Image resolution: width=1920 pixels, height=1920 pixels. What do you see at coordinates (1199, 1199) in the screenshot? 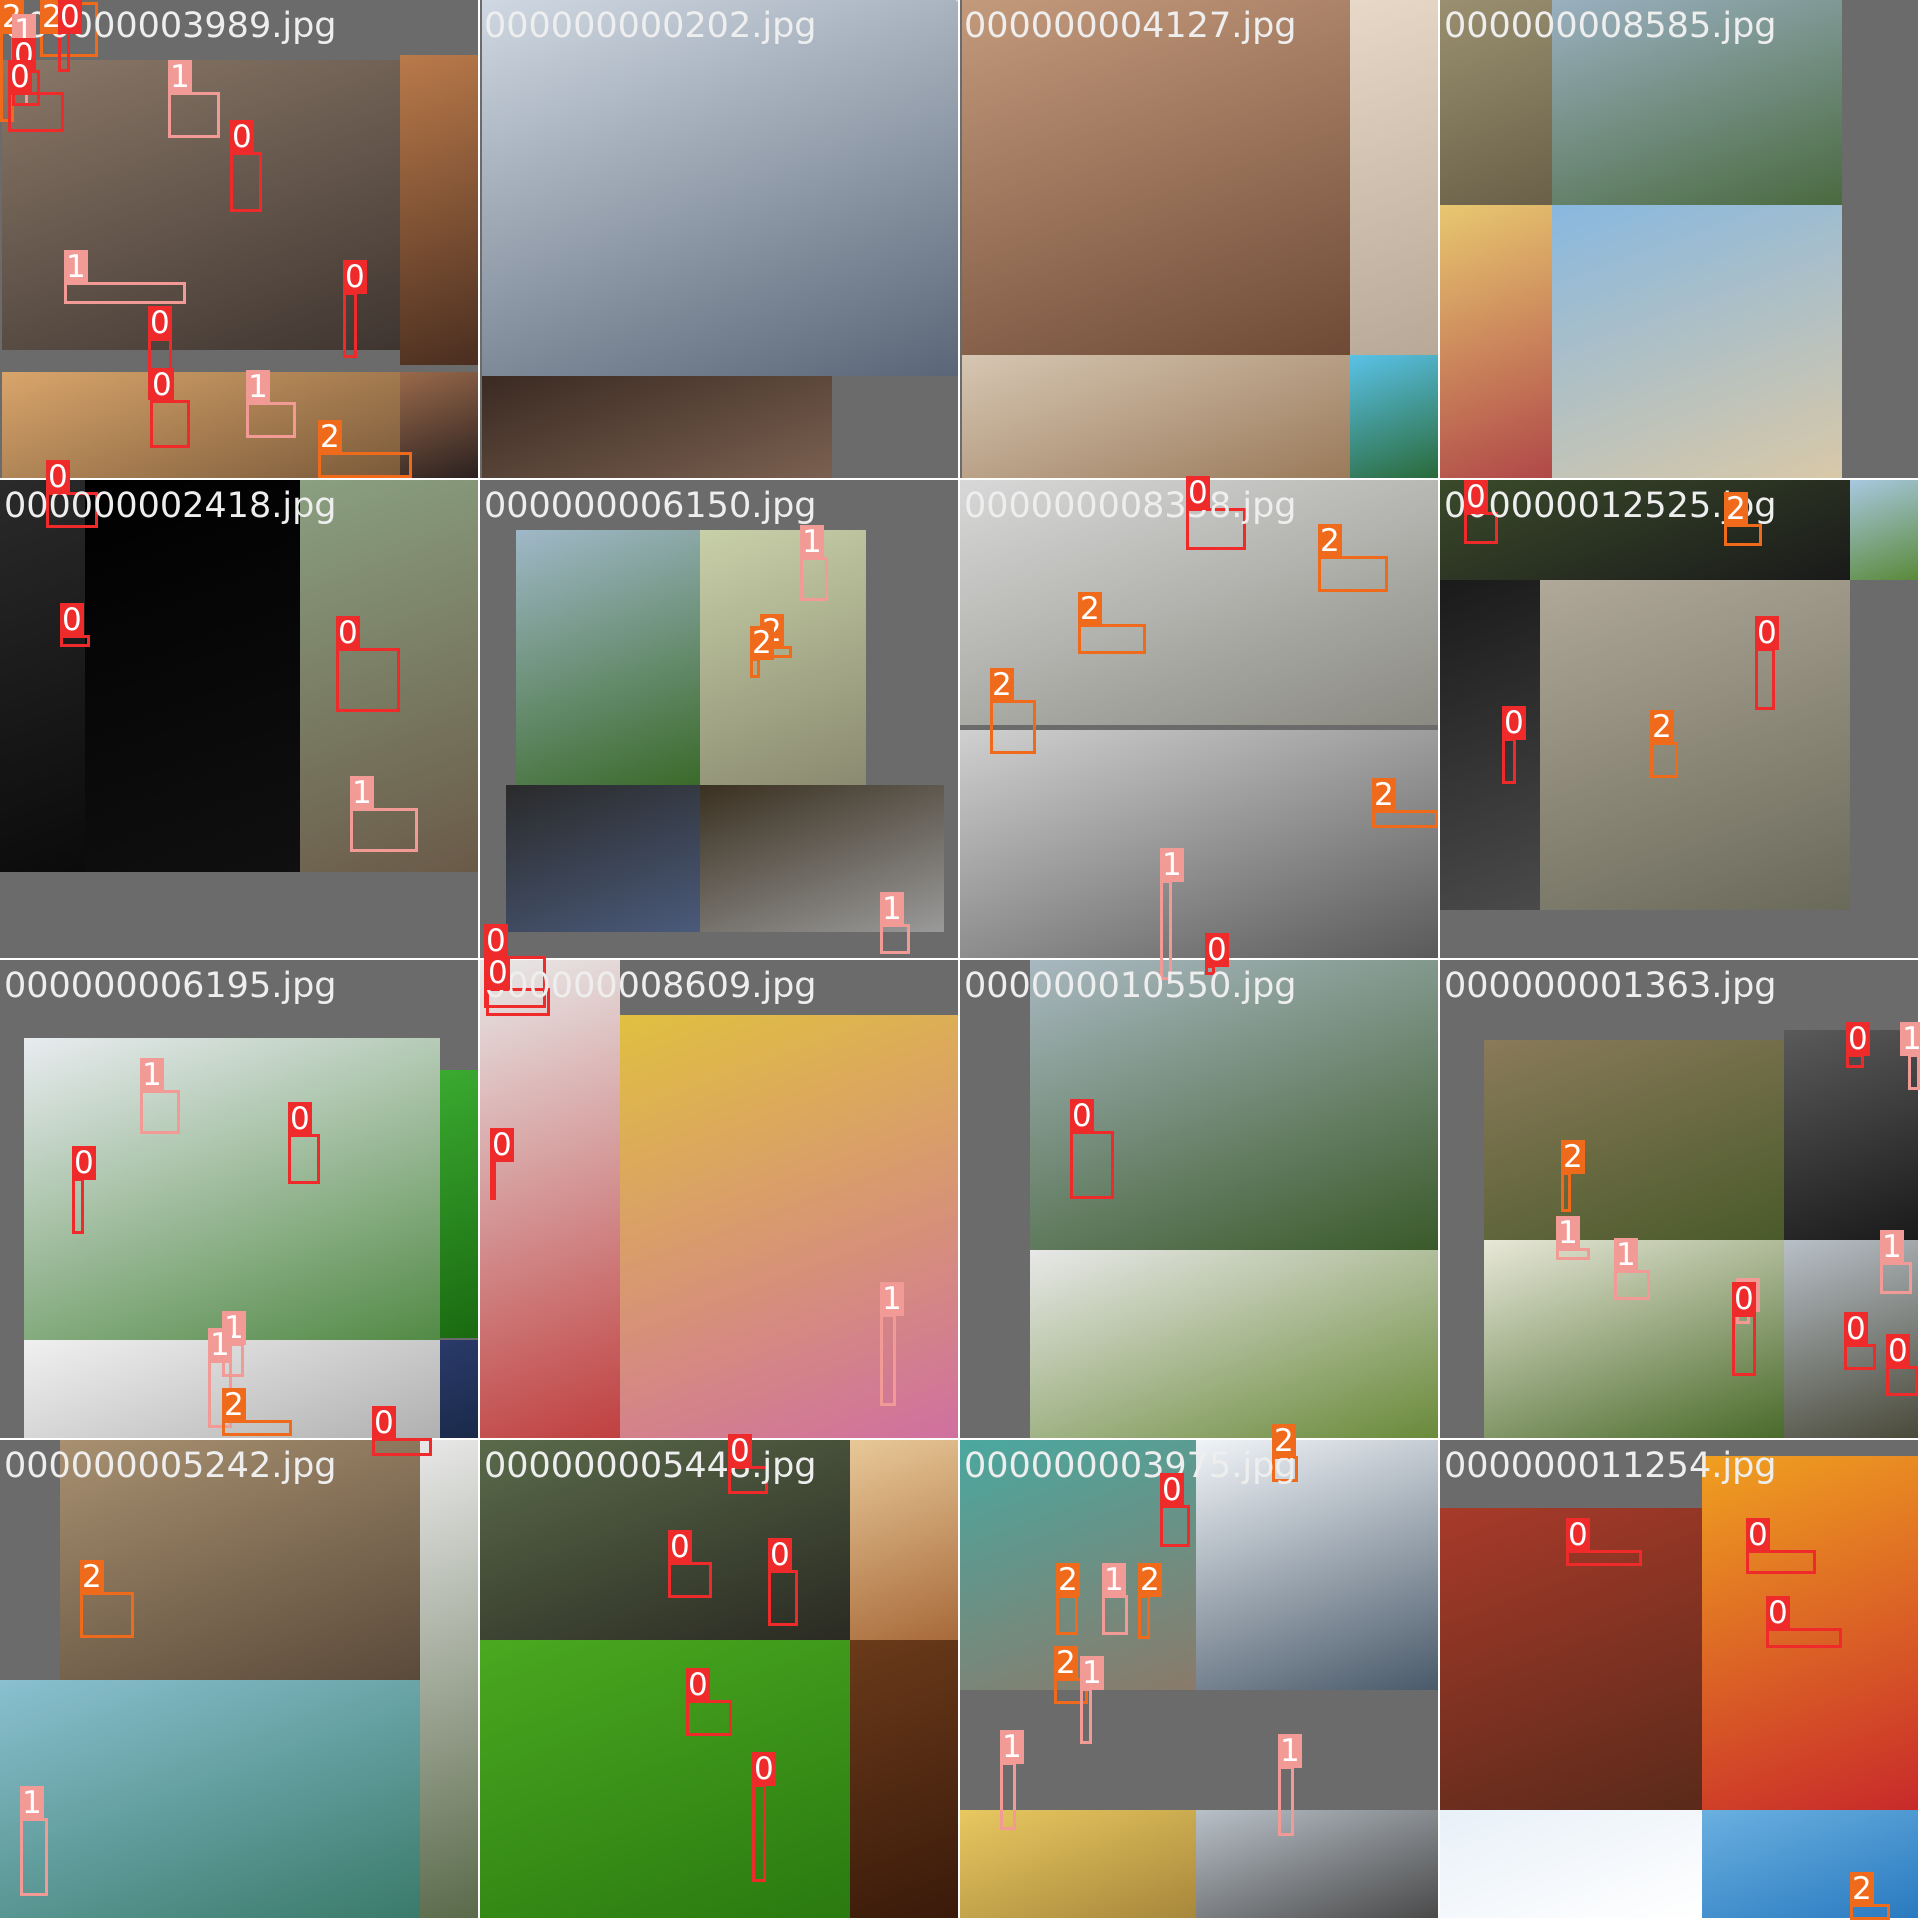
I see `mosaic-tile: 000000010550.jpg` at bounding box center [1199, 1199].